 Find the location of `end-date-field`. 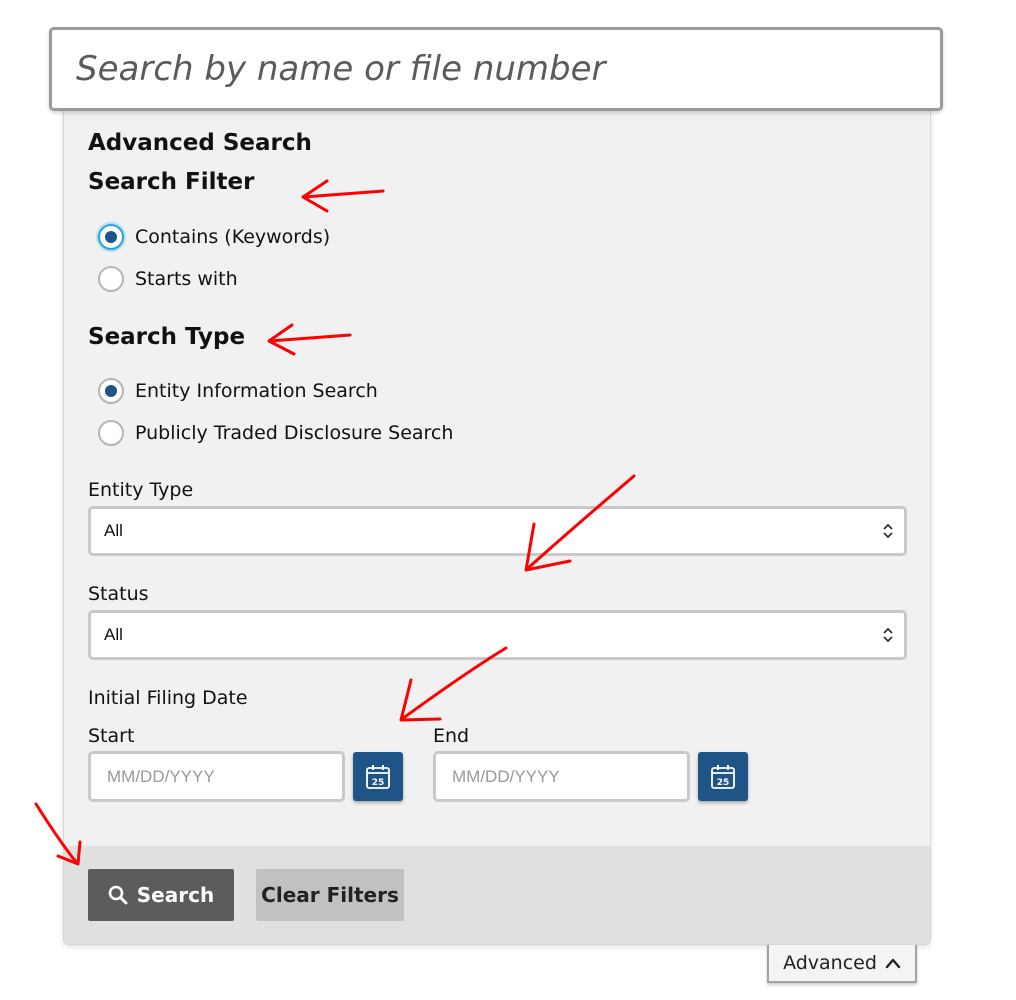

end-date-field is located at coordinates (561, 776).